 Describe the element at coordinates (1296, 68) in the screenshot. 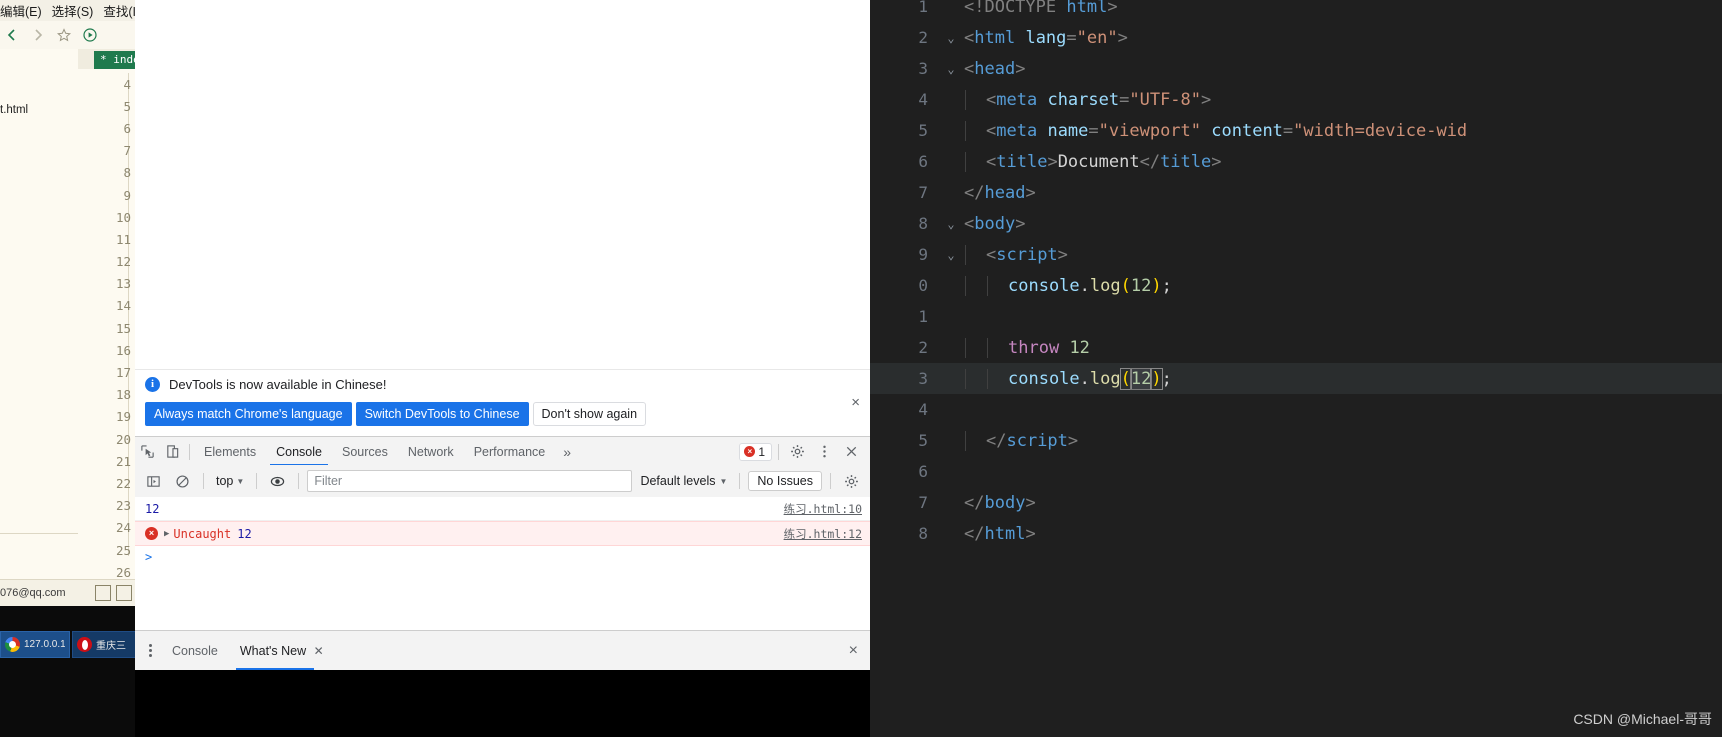

I see `code-line: 3 ⌄ <head>` at that location.